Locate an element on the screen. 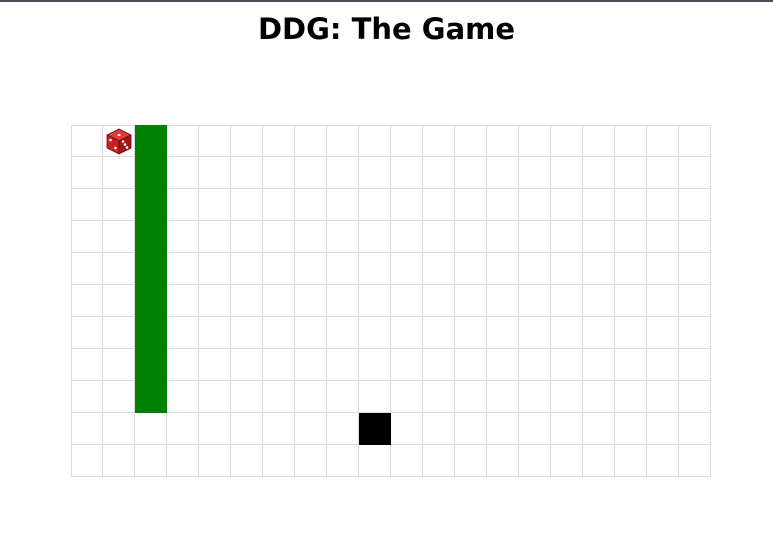 The image size is (773, 547). dice-icon is located at coordinates (119, 141).